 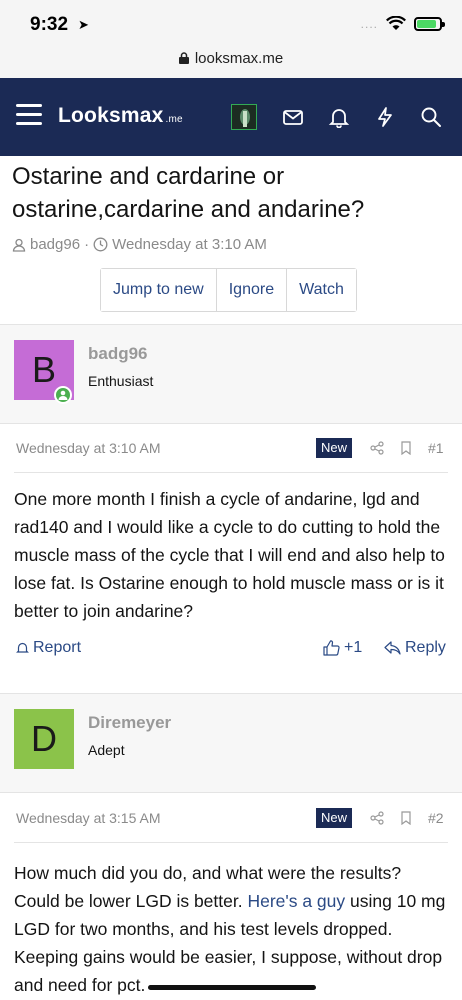 I want to click on online-status-icon, so click(x=63, y=395).